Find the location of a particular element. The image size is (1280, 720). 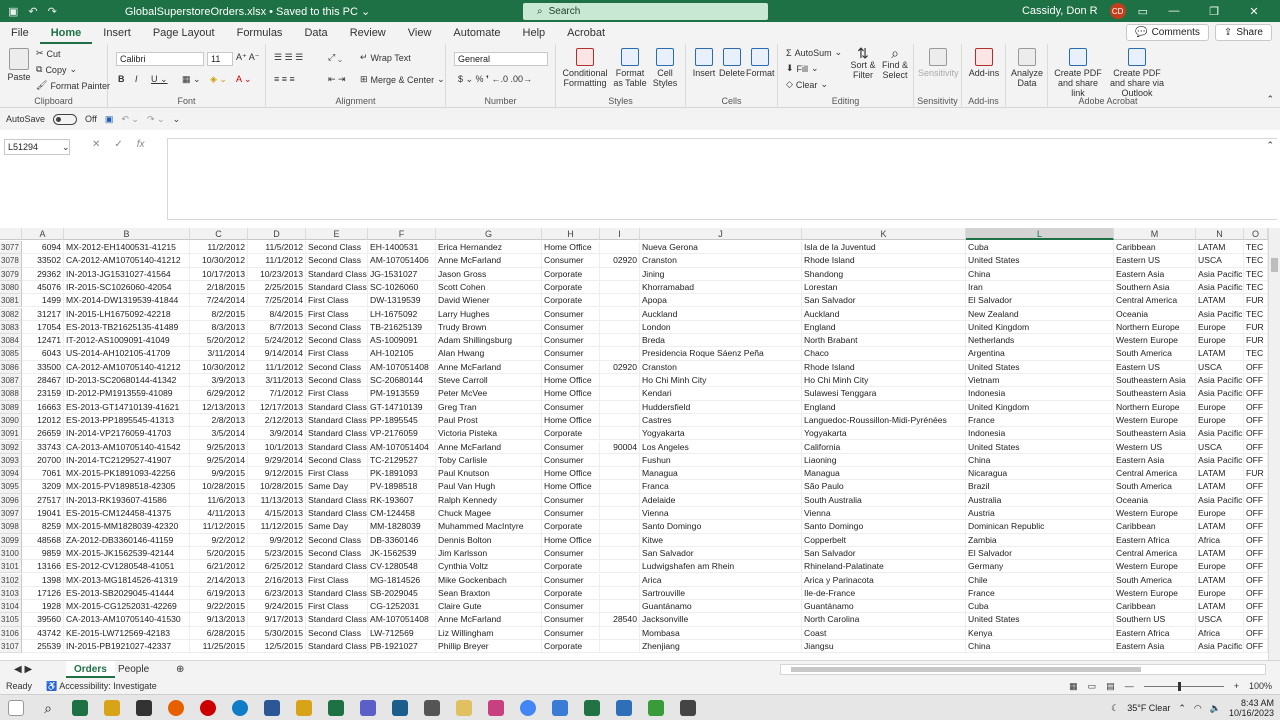

table-cell: New Zealand is located at coordinates (1040, 314).